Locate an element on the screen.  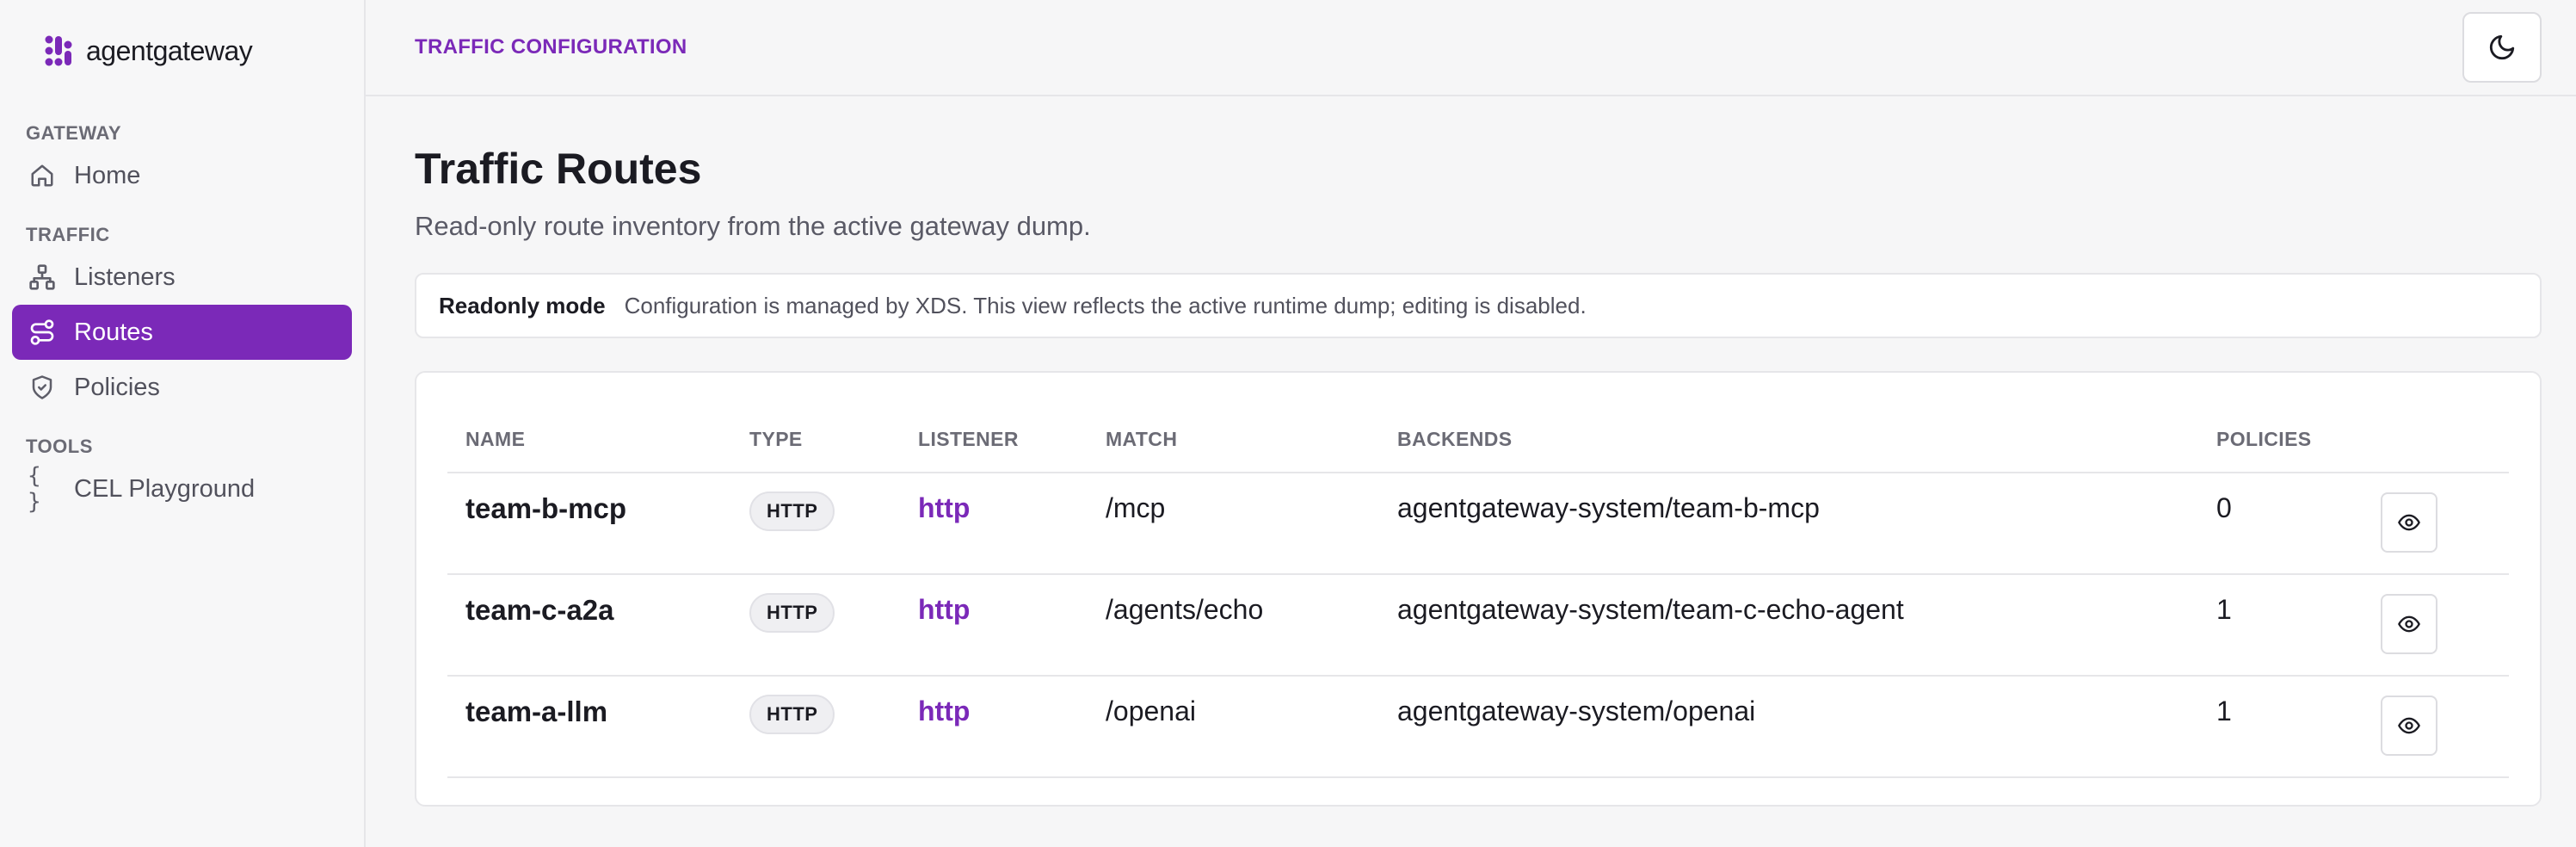
agentgateway-logo-icon is located at coordinates (59, 50).